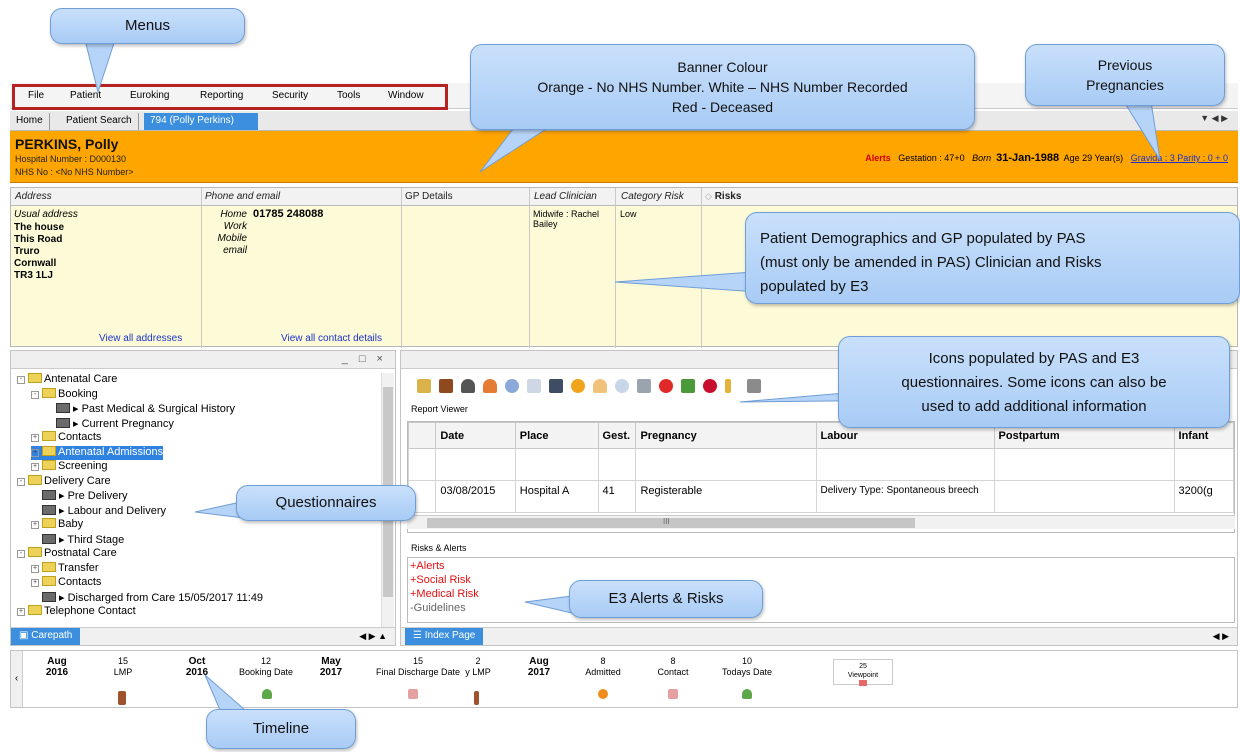  Describe the element at coordinates (600, 386) in the screenshot. I see `baby-icon` at that location.